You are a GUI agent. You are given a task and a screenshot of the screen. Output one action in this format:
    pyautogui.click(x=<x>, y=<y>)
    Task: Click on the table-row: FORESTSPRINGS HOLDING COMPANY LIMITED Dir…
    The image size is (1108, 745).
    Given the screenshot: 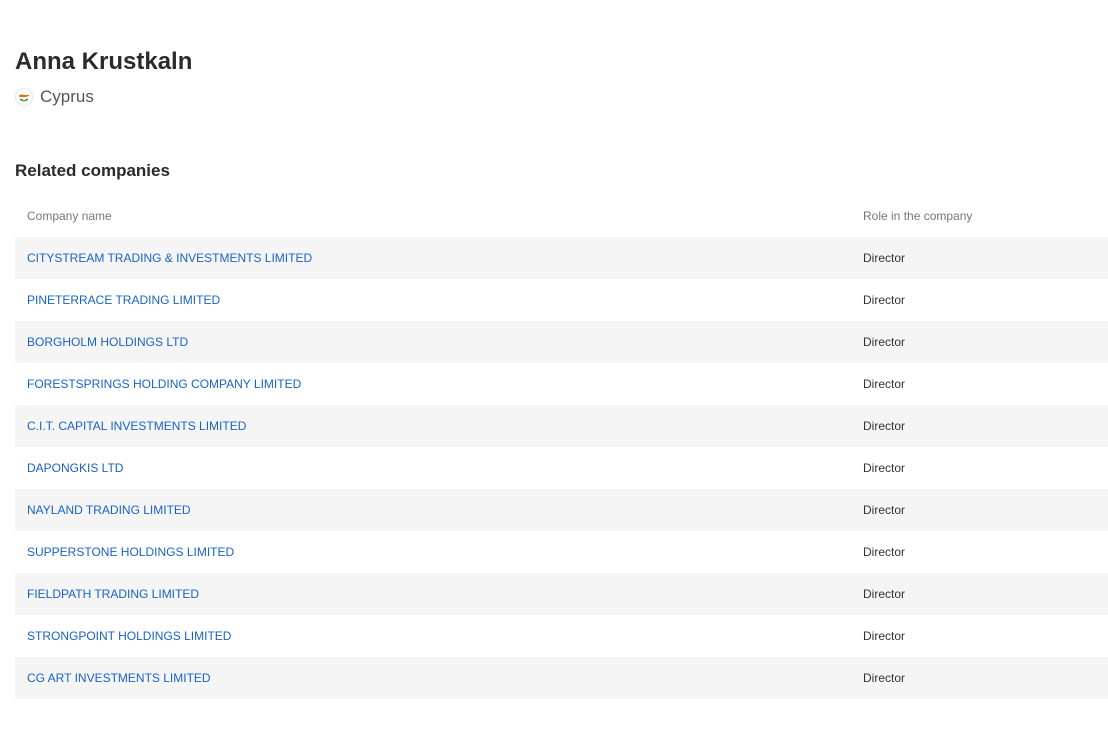 What is the action you would take?
    pyautogui.click(x=561, y=384)
    